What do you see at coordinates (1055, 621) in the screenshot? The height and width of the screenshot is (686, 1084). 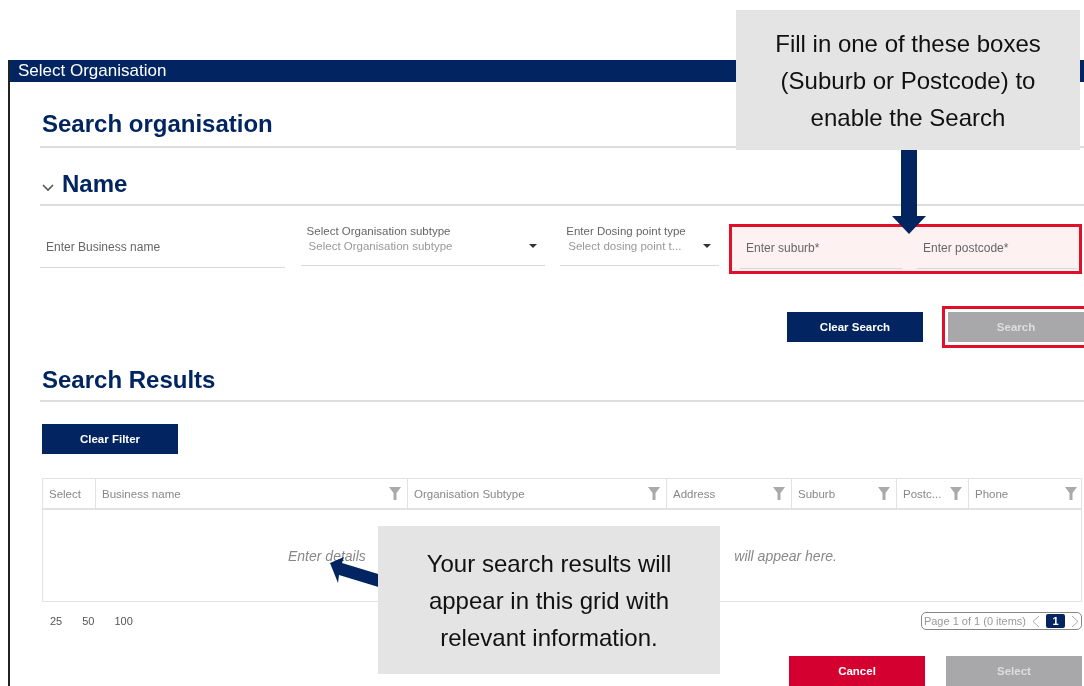 I see `page-button: 1` at bounding box center [1055, 621].